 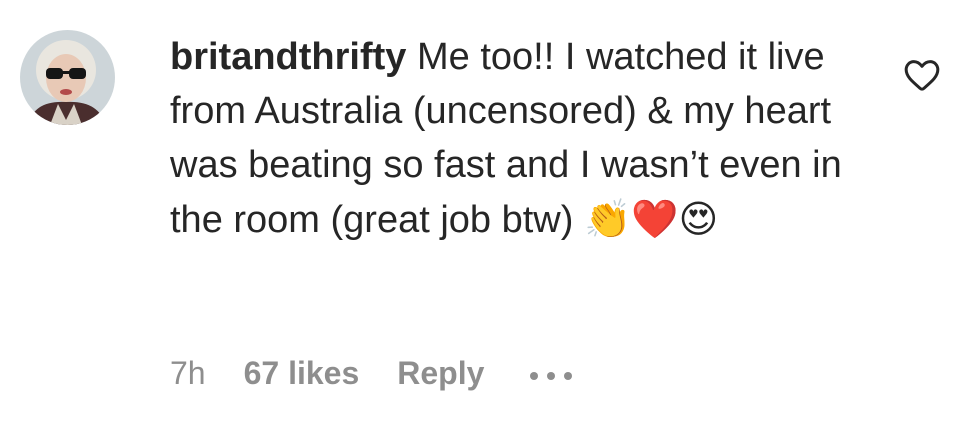 I want to click on comment-emojis: 👏❤️😍, so click(x=651, y=219).